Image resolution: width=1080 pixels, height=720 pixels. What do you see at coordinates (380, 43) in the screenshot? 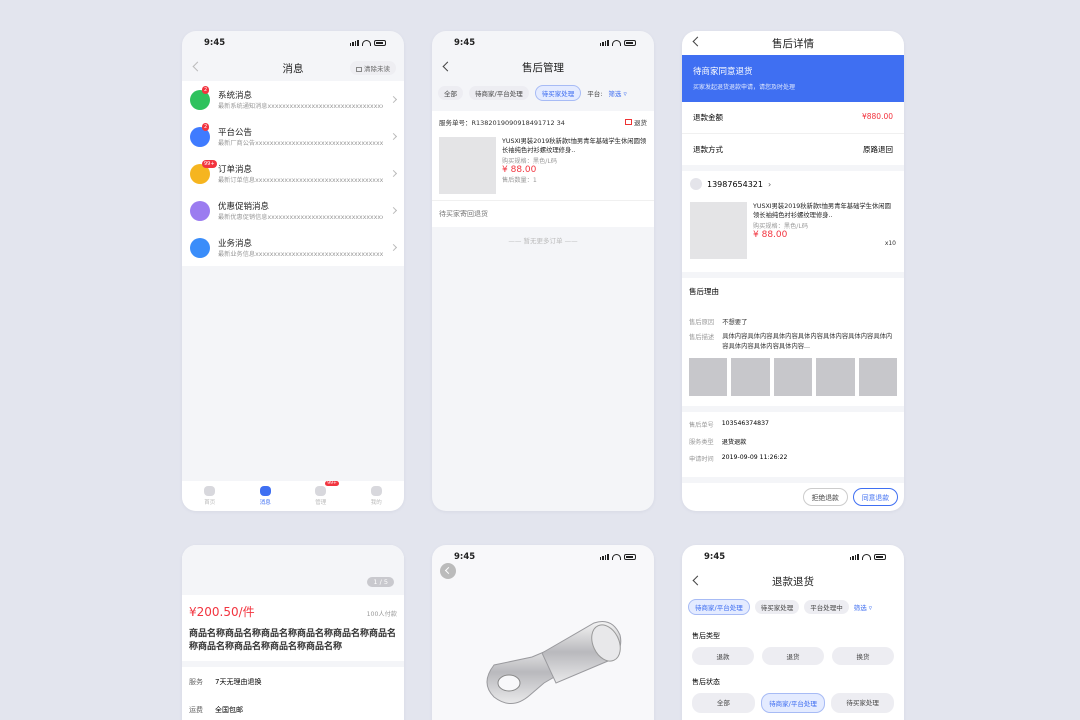
I see `battery-icon` at bounding box center [380, 43].